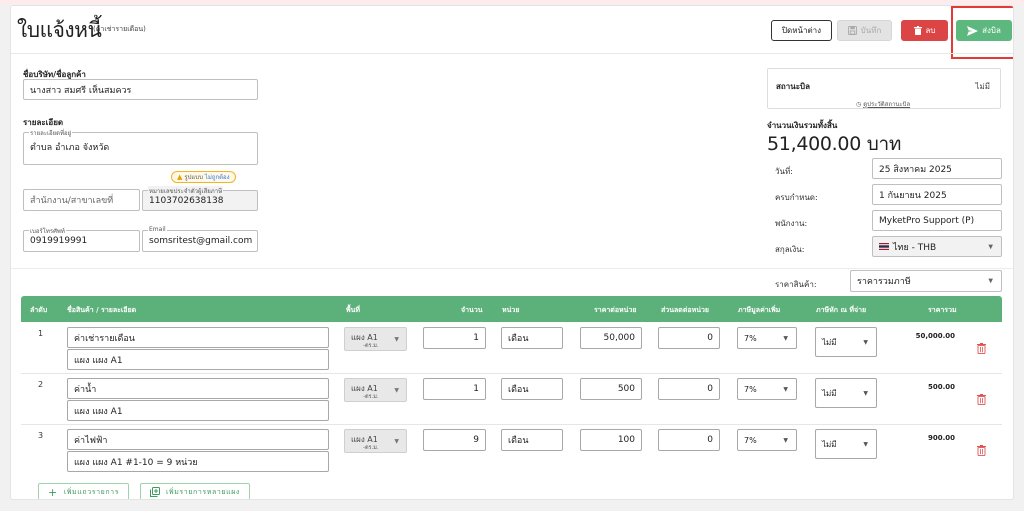 Image resolution: width=1024 pixels, height=511 pixels. I want to click on format-warning-badge: ▲ รูปแบบ ไม่ถูกต้อง, so click(203, 177).